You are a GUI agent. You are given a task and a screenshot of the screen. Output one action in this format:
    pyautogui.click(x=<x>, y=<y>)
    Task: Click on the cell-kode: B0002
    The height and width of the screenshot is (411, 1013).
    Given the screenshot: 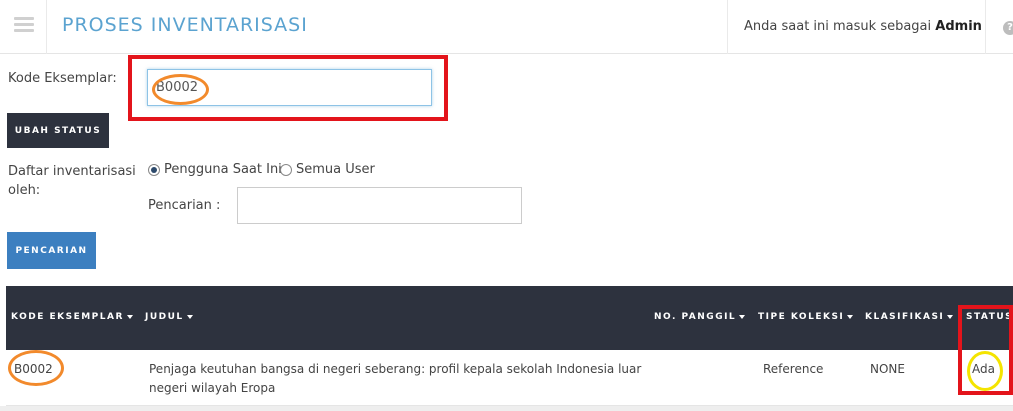 What is the action you would take?
    pyautogui.click(x=33, y=369)
    